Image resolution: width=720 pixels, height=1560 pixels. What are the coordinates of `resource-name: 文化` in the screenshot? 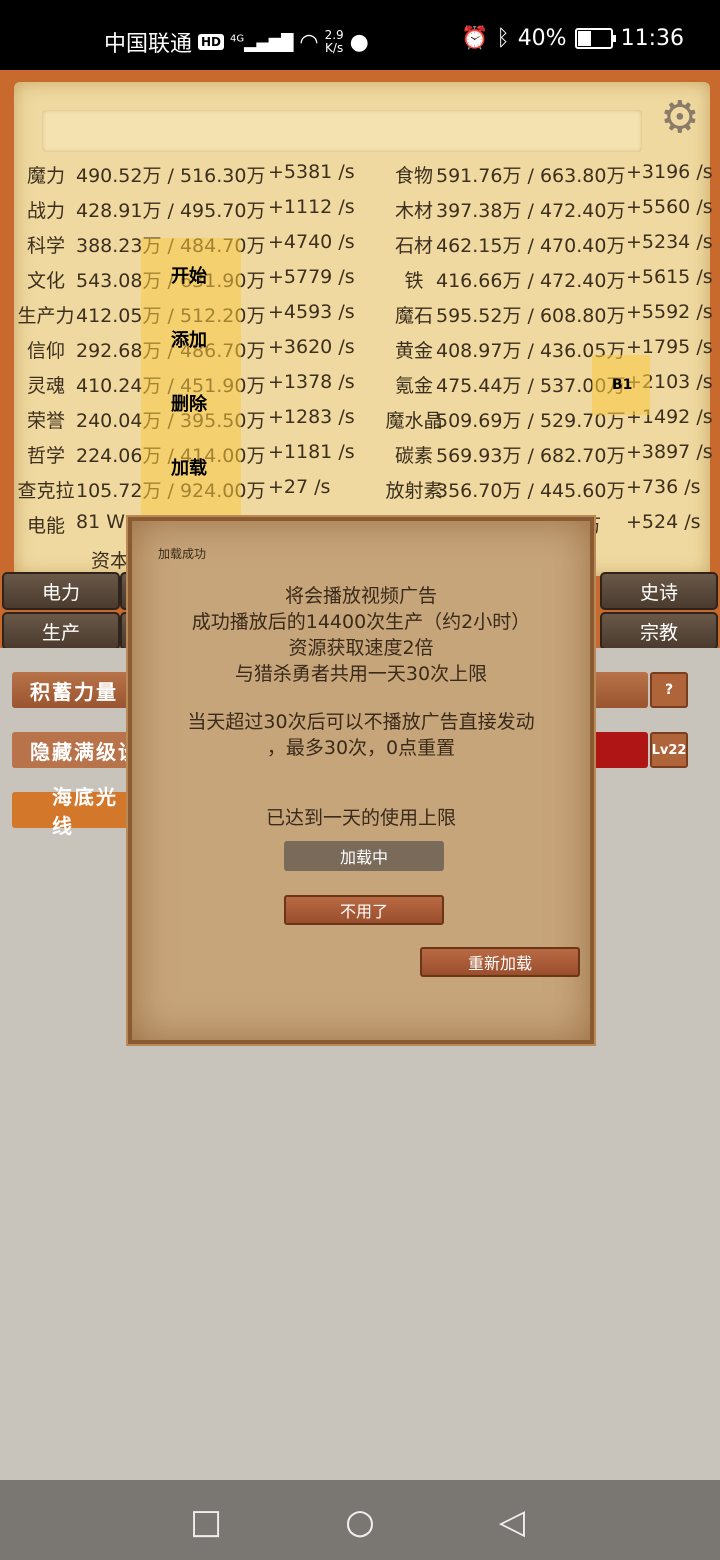 It's located at (45, 281).